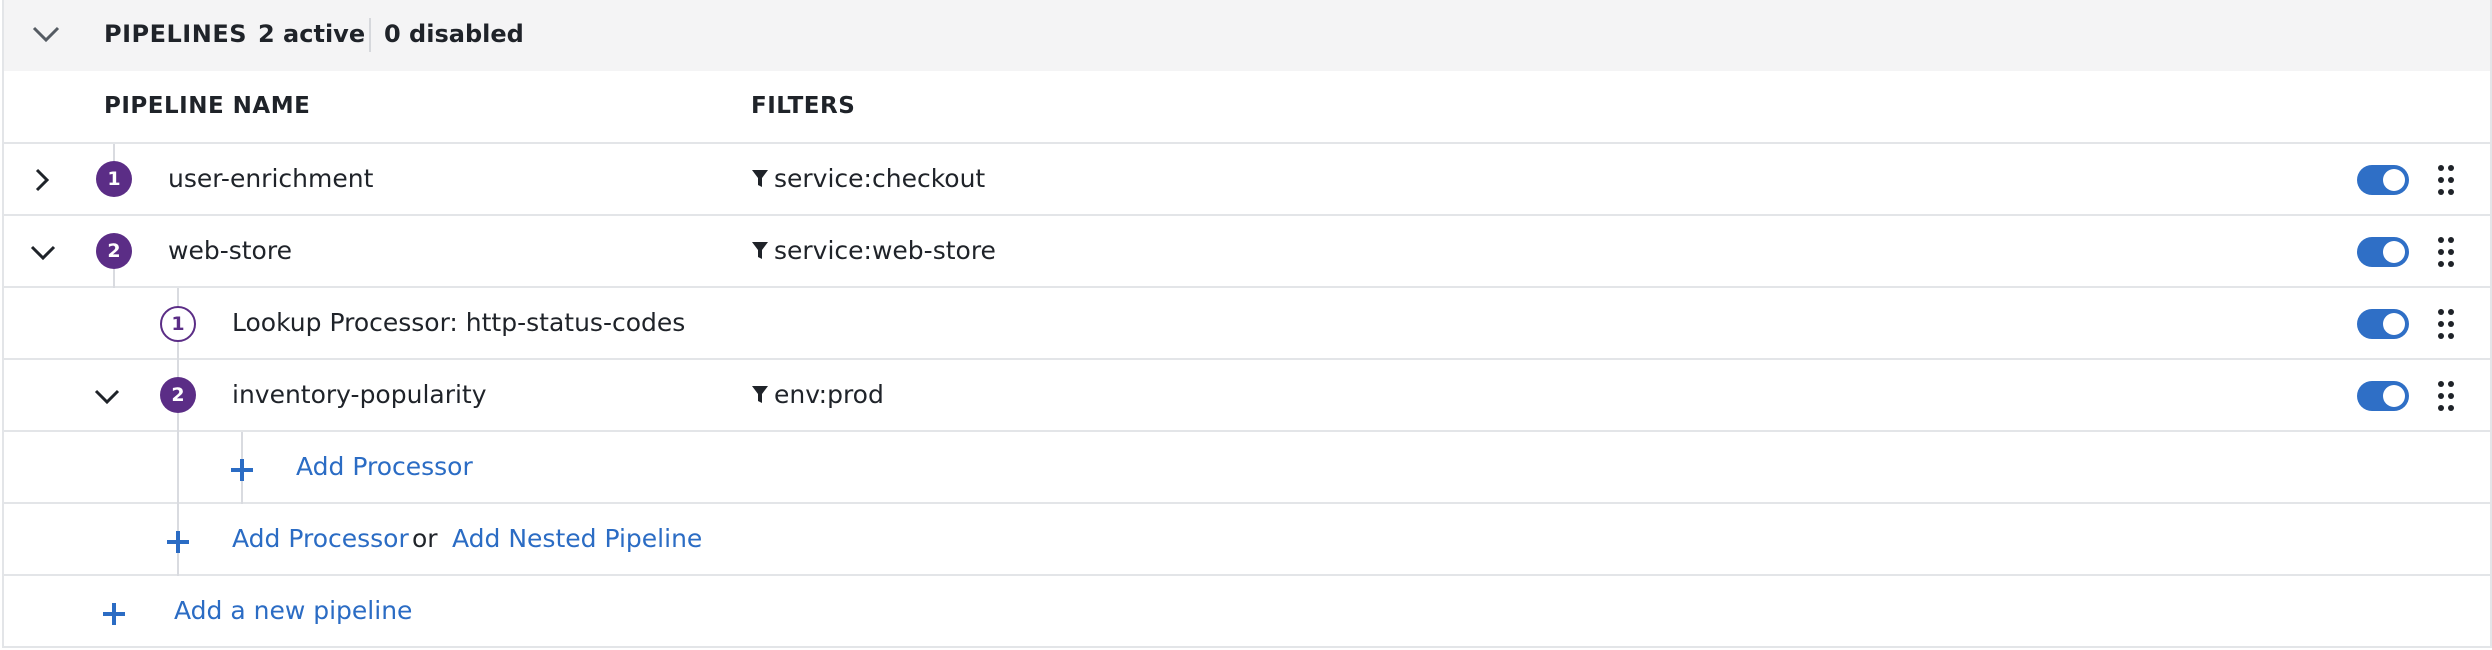 This screenshot has width=2492, height=650. Describe the element at coordinates (114, 251) in the screenshot. I see `pipeline-index-badge: 2` at that location.